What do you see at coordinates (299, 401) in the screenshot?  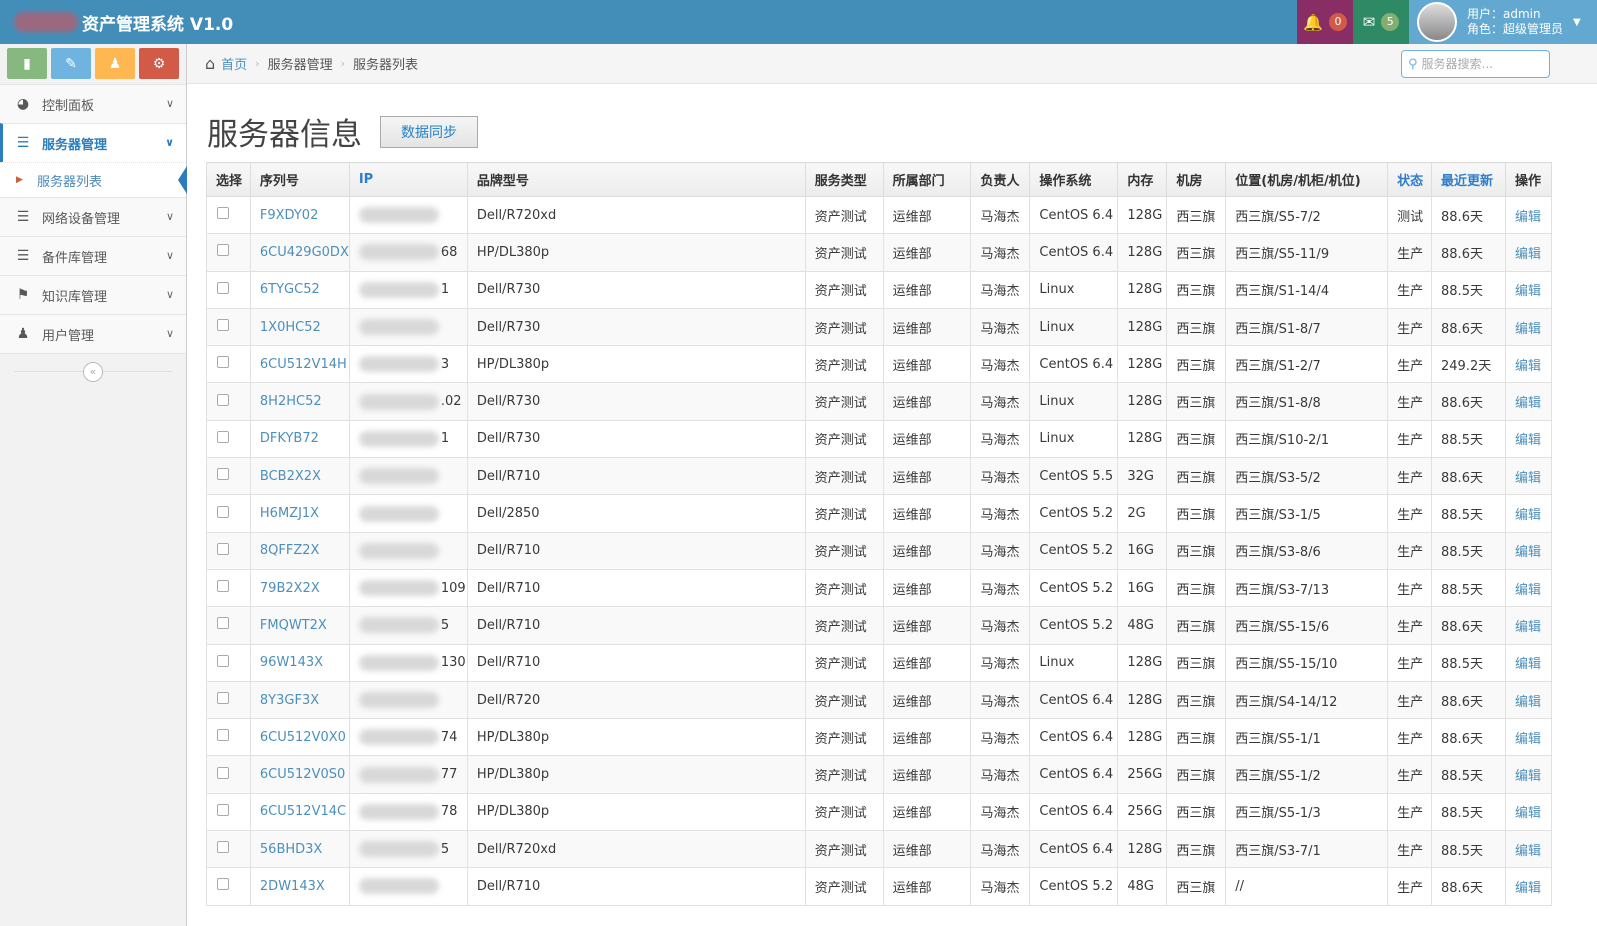 I see `cell-serial-number: 8H2HC52` at bounding box center [299, 401].